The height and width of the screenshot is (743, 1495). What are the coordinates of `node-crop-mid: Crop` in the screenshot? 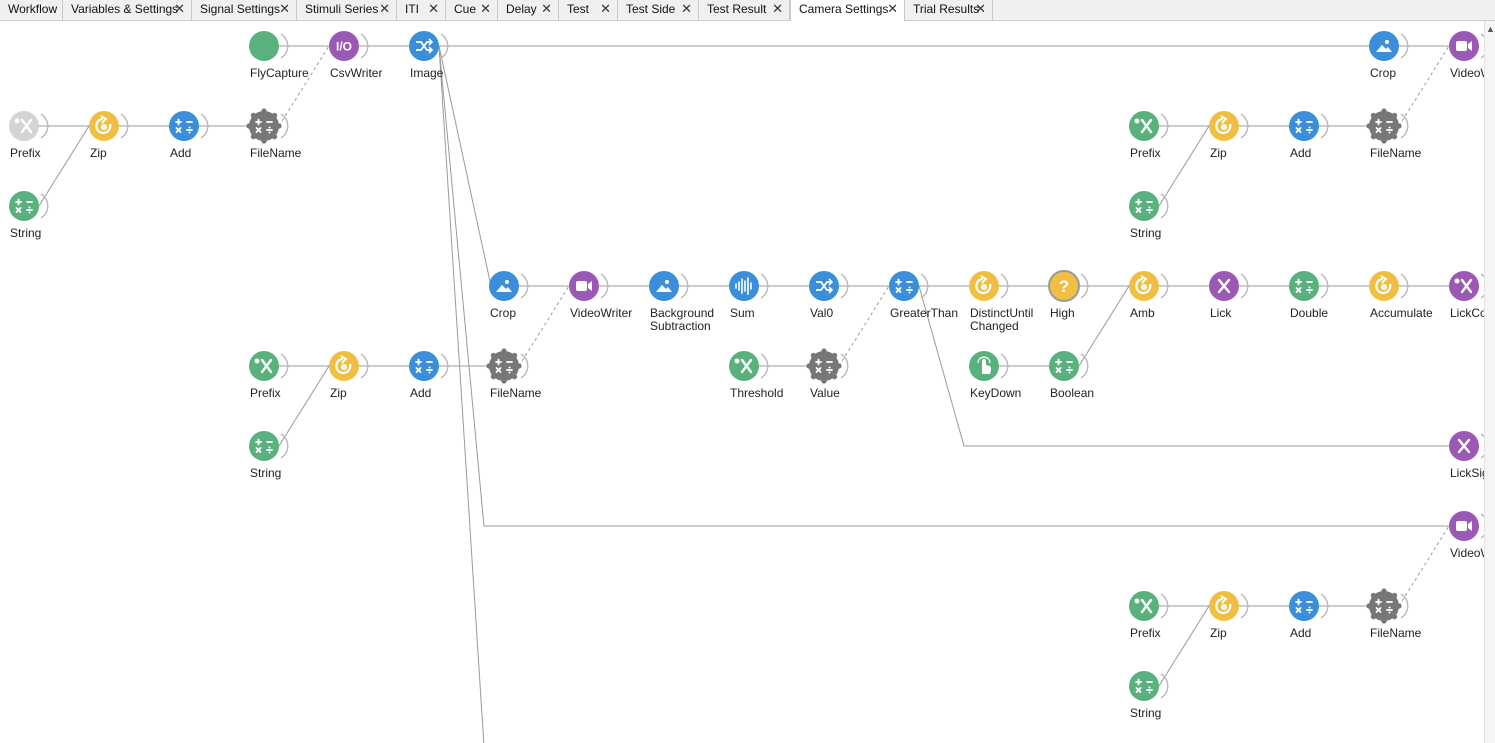 It's located at (509, 295).